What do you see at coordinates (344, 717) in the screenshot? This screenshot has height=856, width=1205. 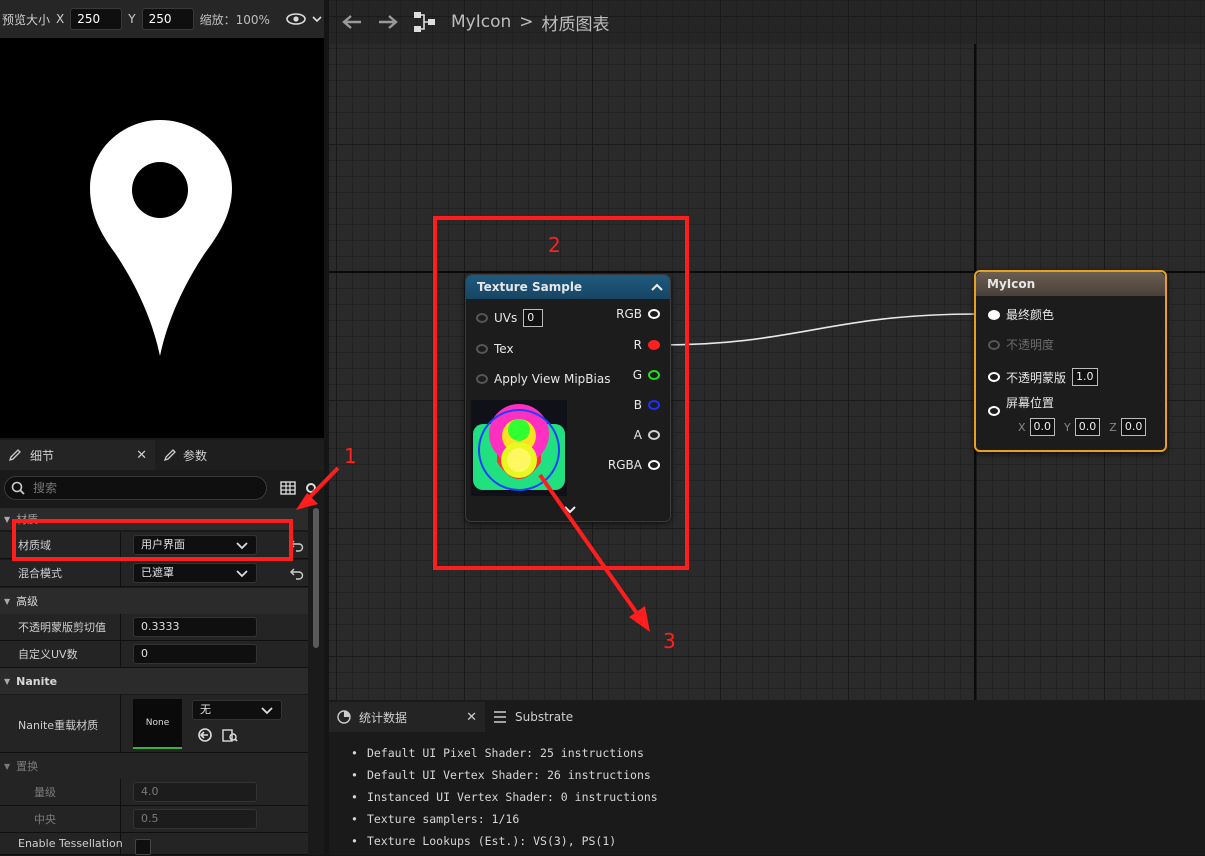 I see `stats-icon` at bounding box center [344, 717].